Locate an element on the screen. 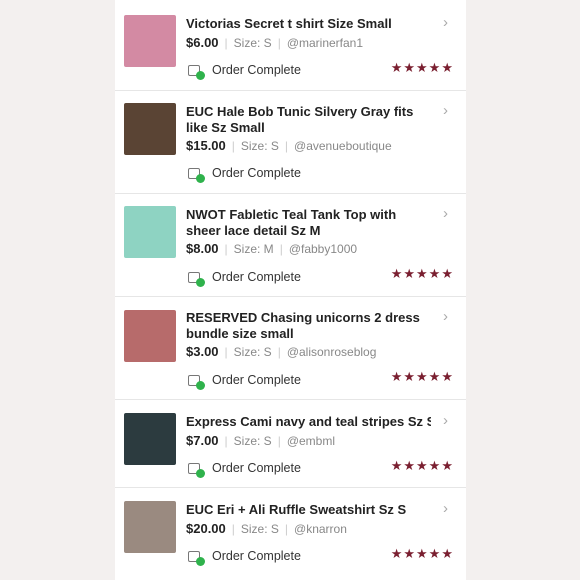 The height and width of the screenshot is (580, 580). item-price: $15.00 is located at coordinates (206, 145).